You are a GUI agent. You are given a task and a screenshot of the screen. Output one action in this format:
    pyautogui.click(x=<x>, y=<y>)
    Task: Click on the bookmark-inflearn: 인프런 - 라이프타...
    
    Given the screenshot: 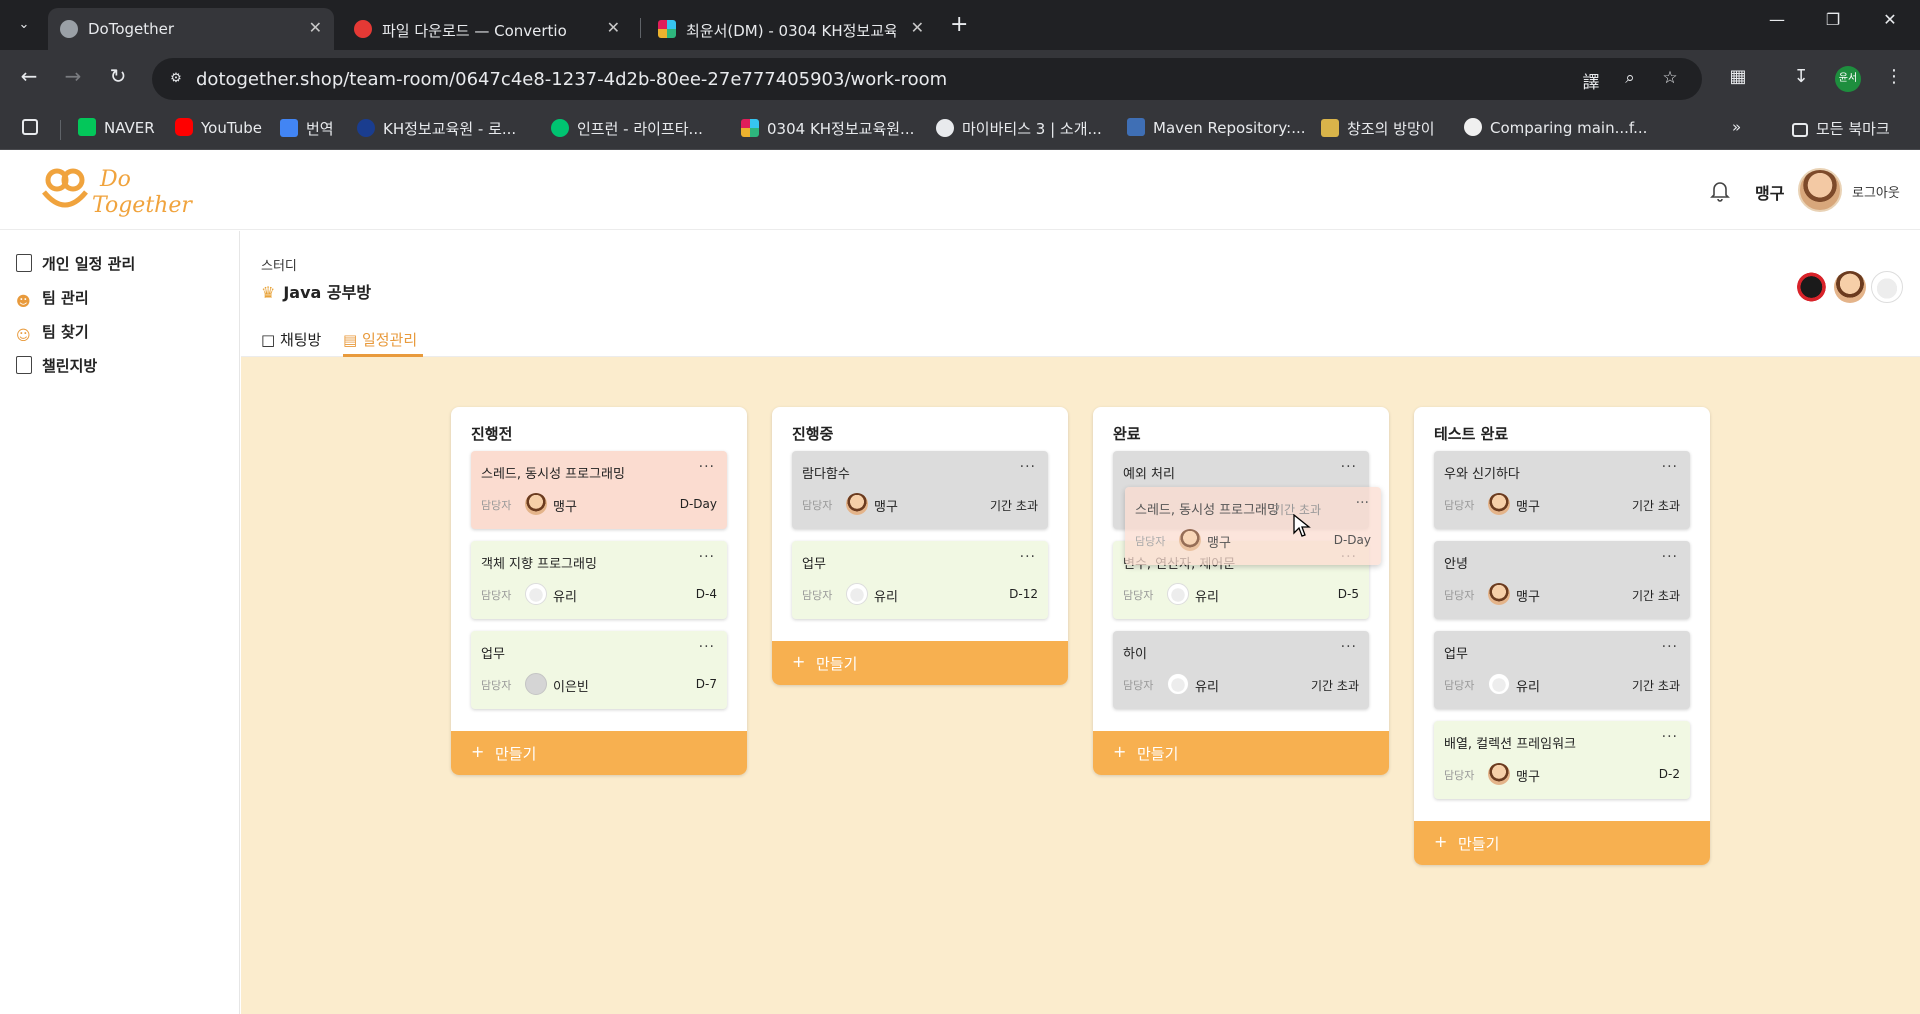 What is the action you would take?
    pyautogui.click(x=627, y=129)
    